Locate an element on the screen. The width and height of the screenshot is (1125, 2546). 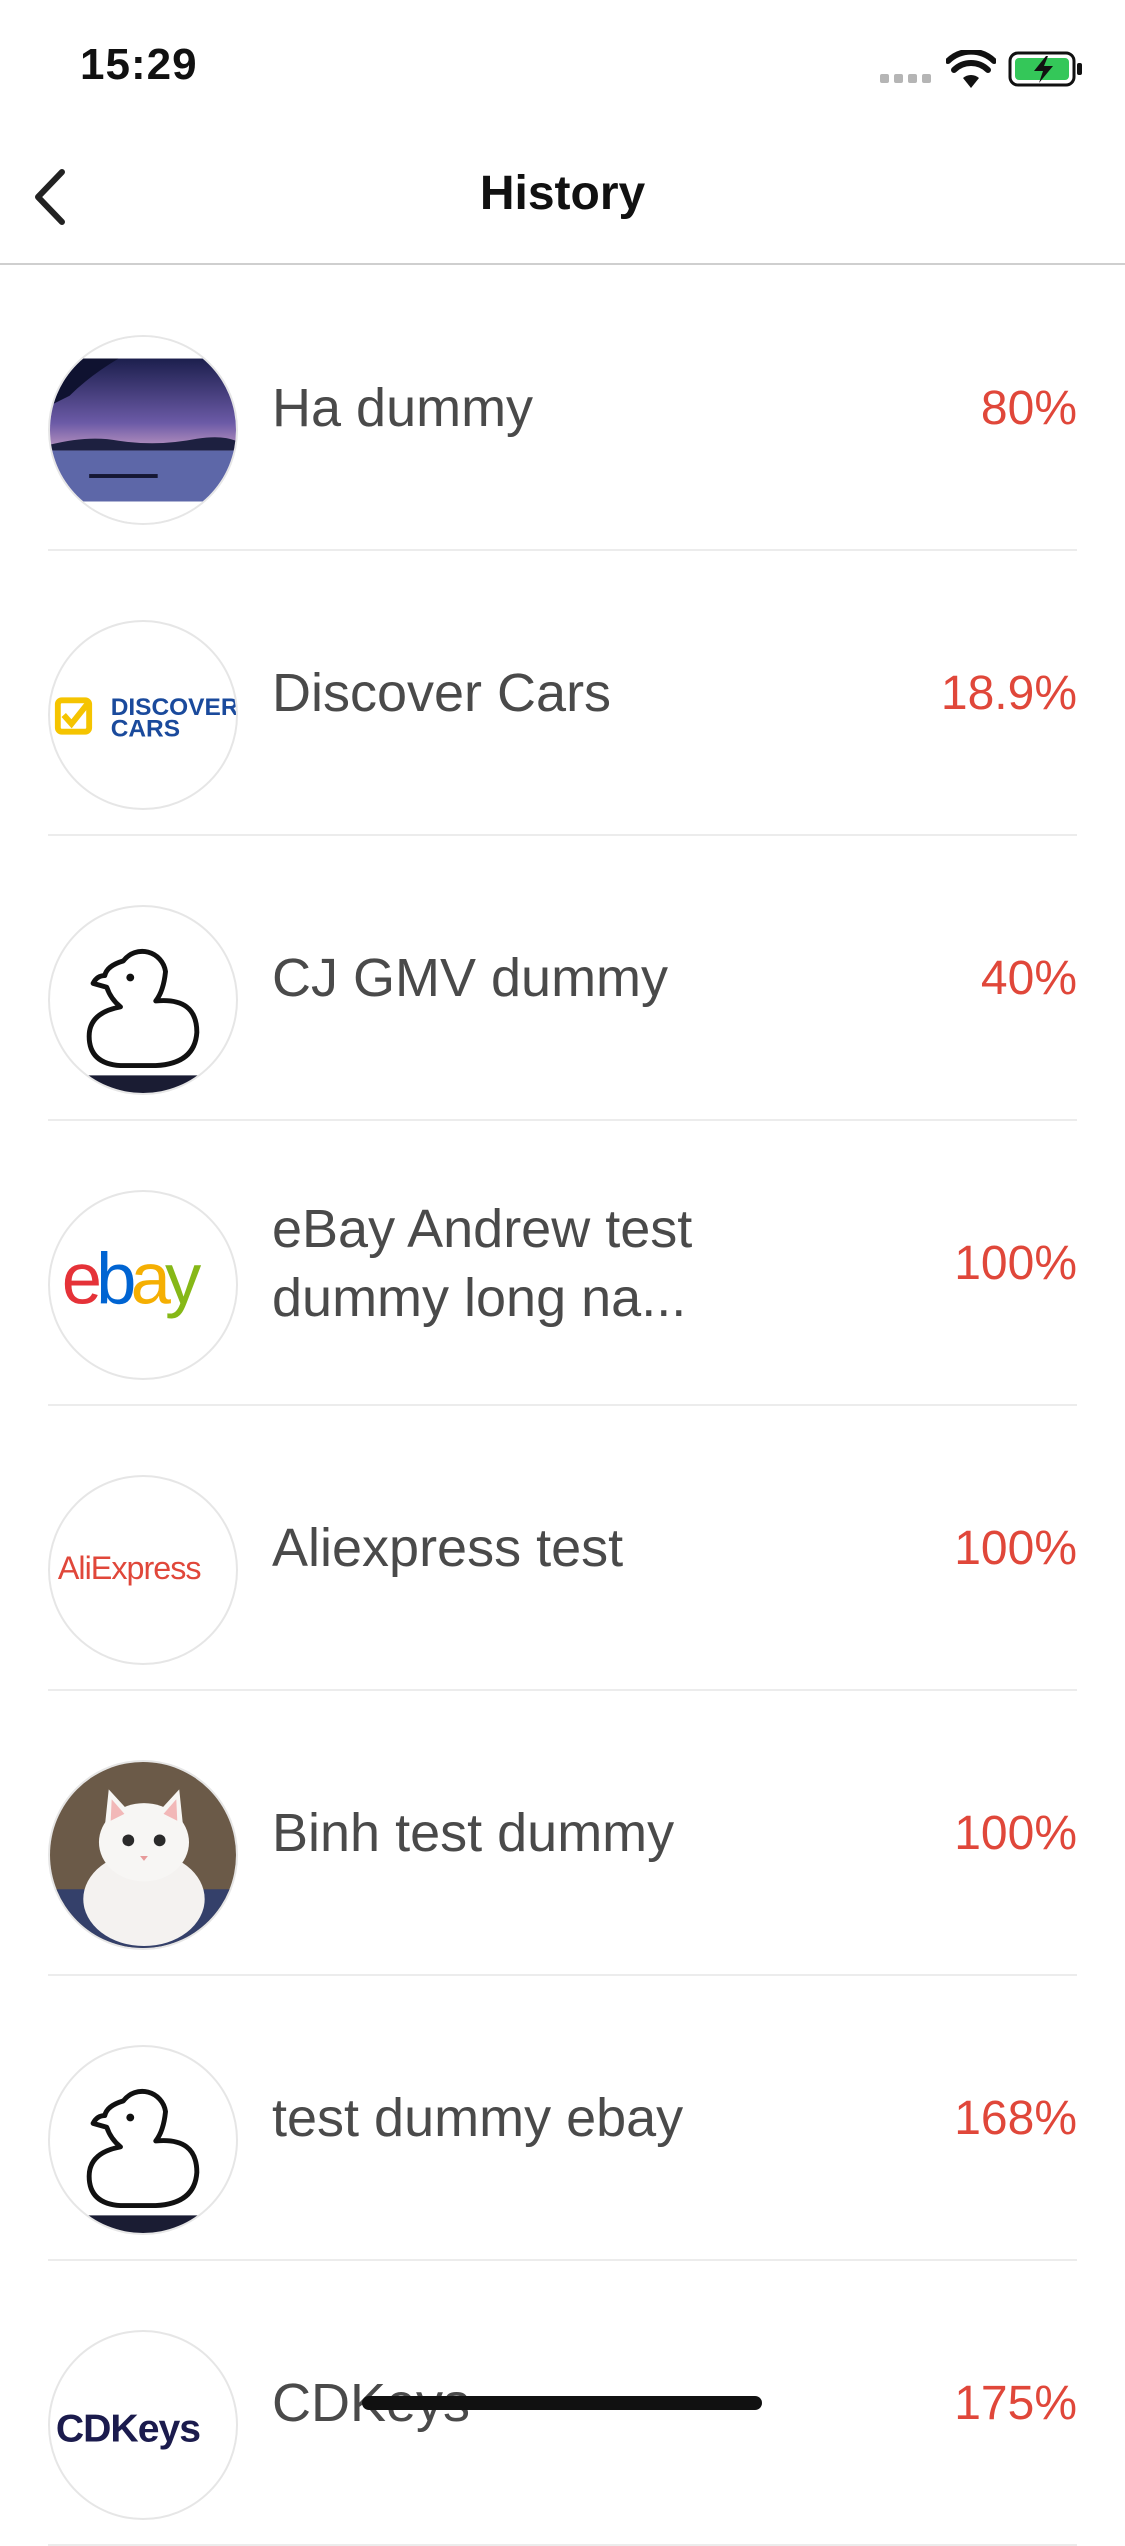
history-row: AliExpress Aliexpress test 100% is located at coordinates (562, 1548).